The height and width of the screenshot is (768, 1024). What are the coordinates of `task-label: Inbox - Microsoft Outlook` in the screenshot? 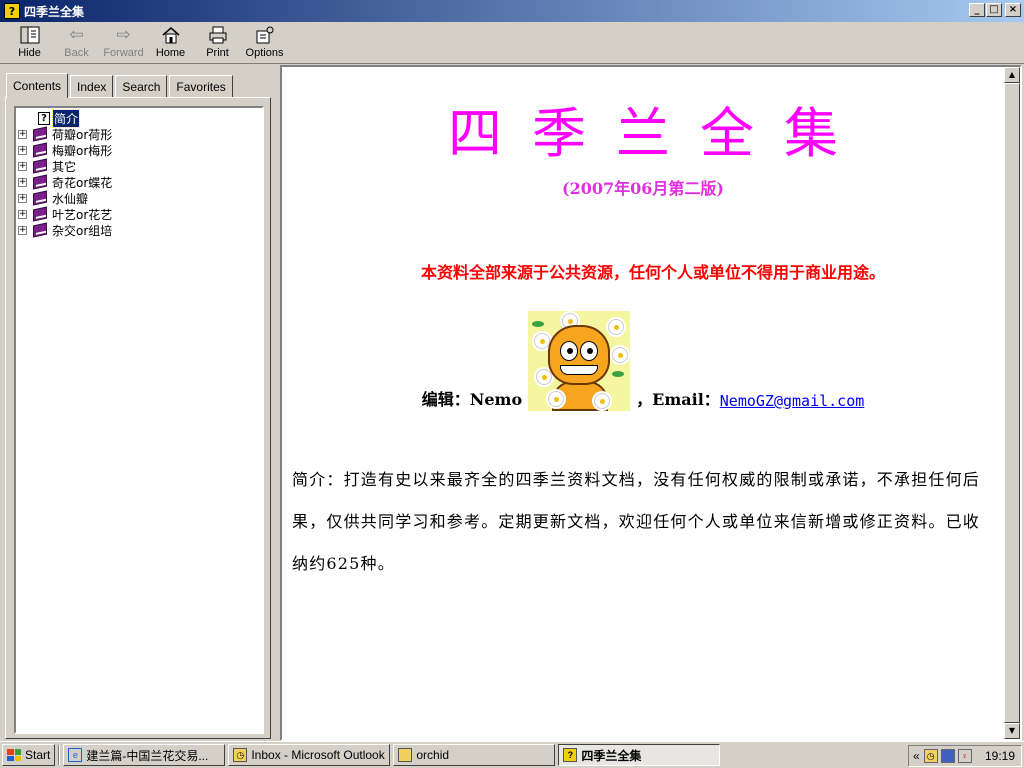 It's located at (318, 755).